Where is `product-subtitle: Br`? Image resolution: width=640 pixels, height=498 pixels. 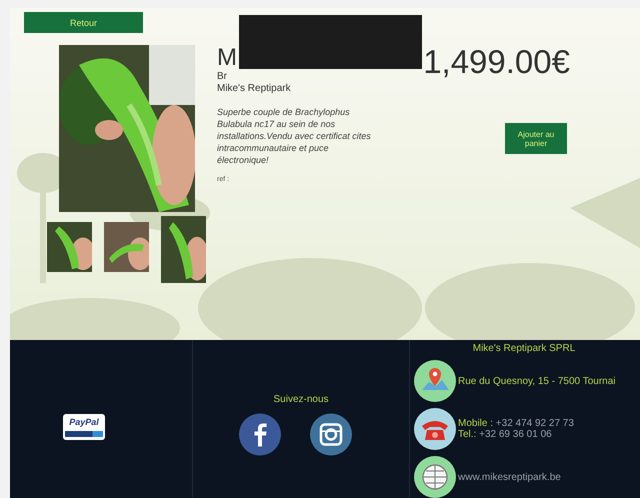
product-subtitle: Br is located at coordinates (222, 76).